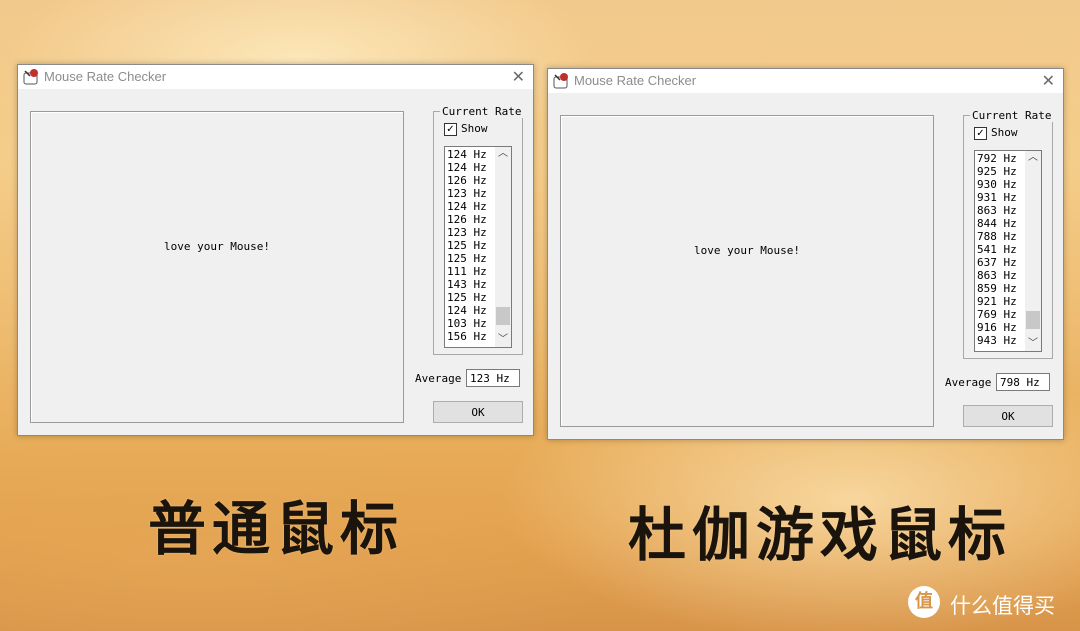 This screenshot has width=1080, height=631. Describe the element at coordinates (1023, 382) in the screenshot. I see `average-field: 798 Hz` at that location.